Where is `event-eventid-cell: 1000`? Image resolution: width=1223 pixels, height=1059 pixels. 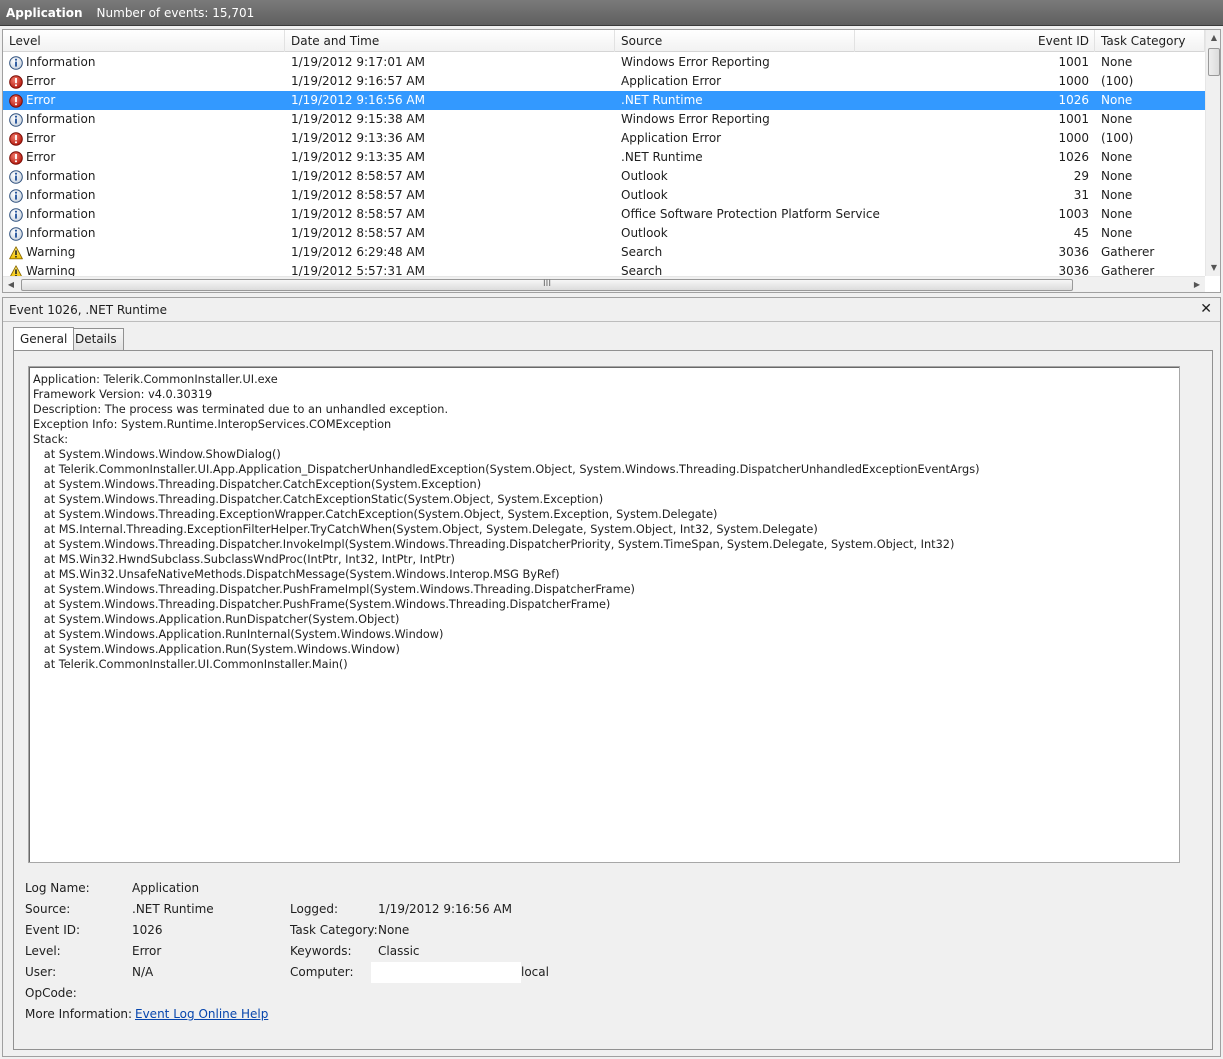 event-eventid-cell: 1000 is located at coordinates (1073, 138).